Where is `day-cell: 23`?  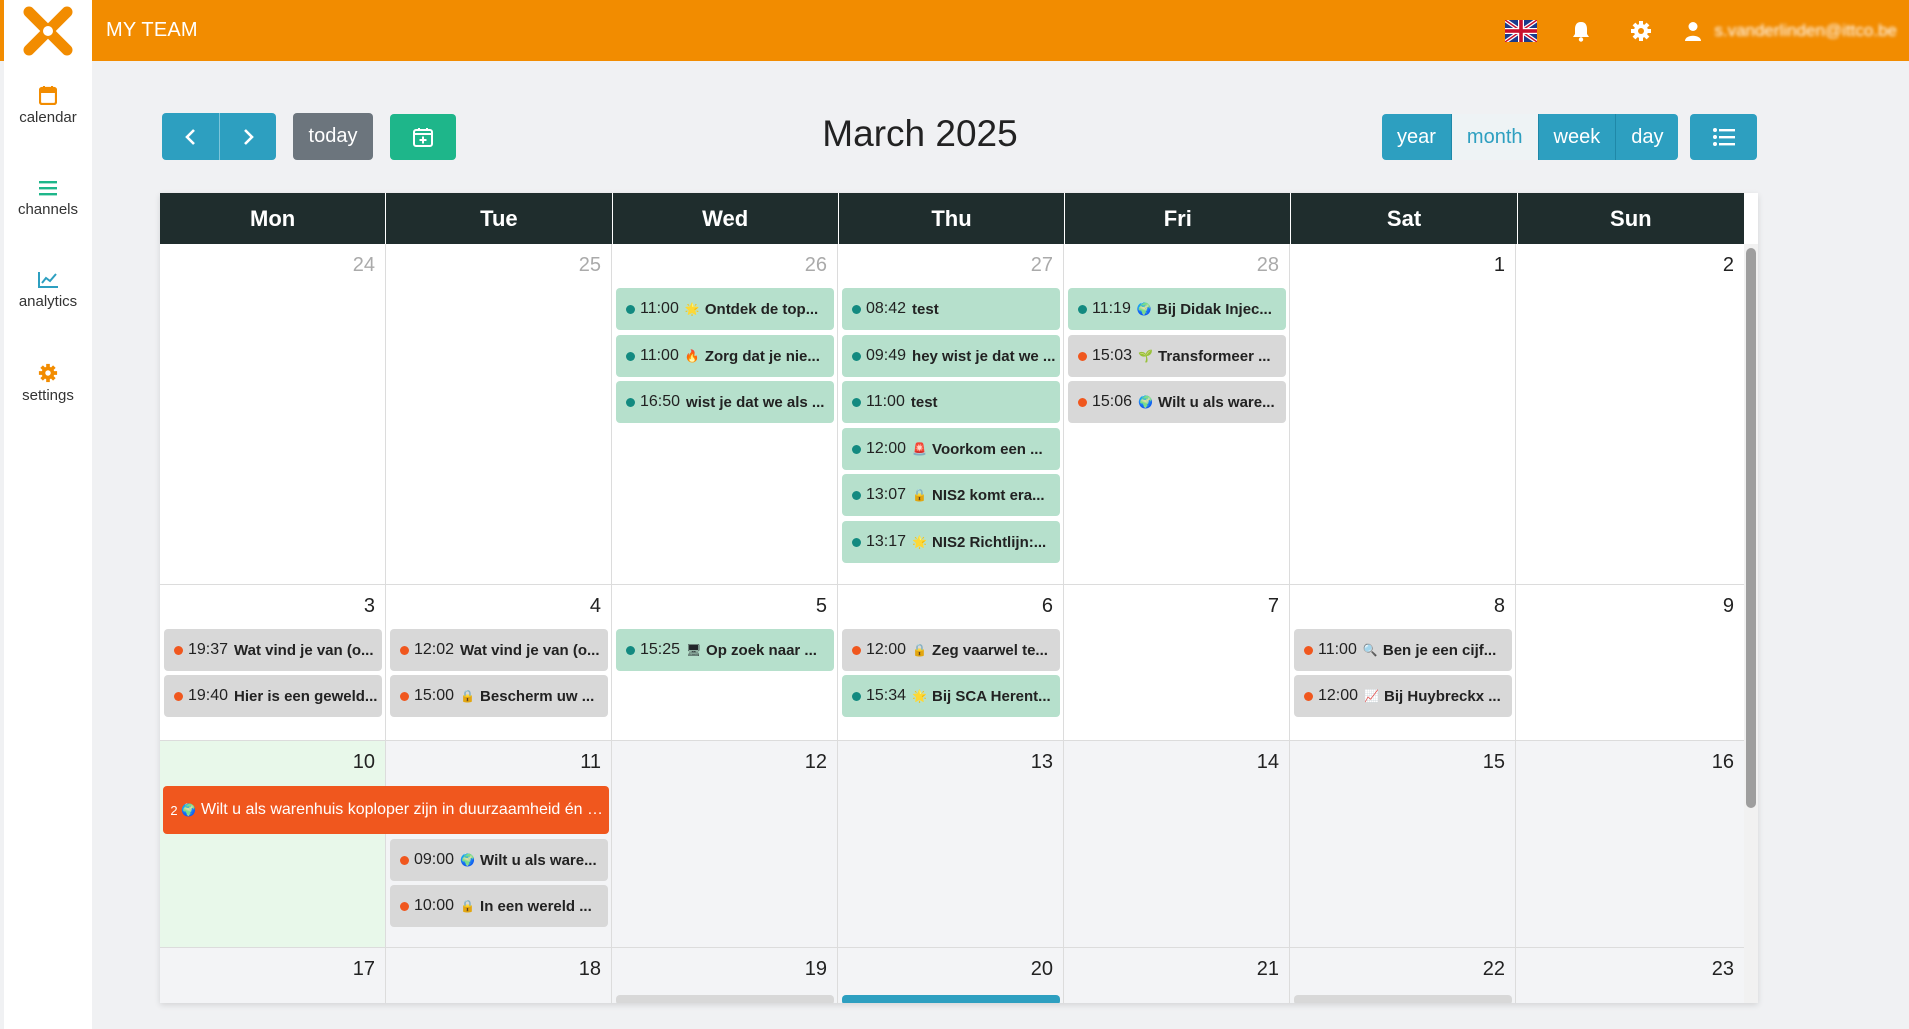 day-cell: 23 is located at coordinates (1630, 975).